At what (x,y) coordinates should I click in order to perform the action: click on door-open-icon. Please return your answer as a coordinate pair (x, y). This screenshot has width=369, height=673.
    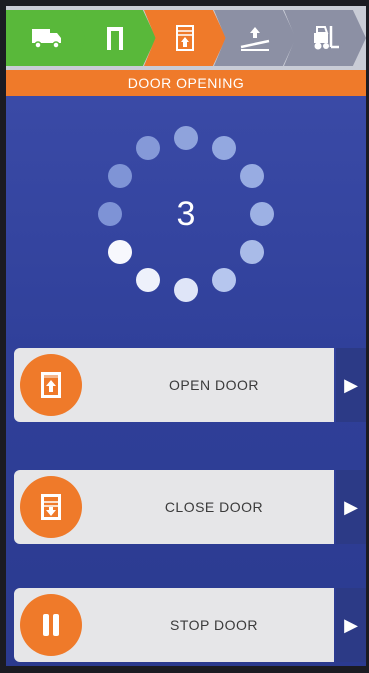
    Looking at the image, I should click on (51, 385).